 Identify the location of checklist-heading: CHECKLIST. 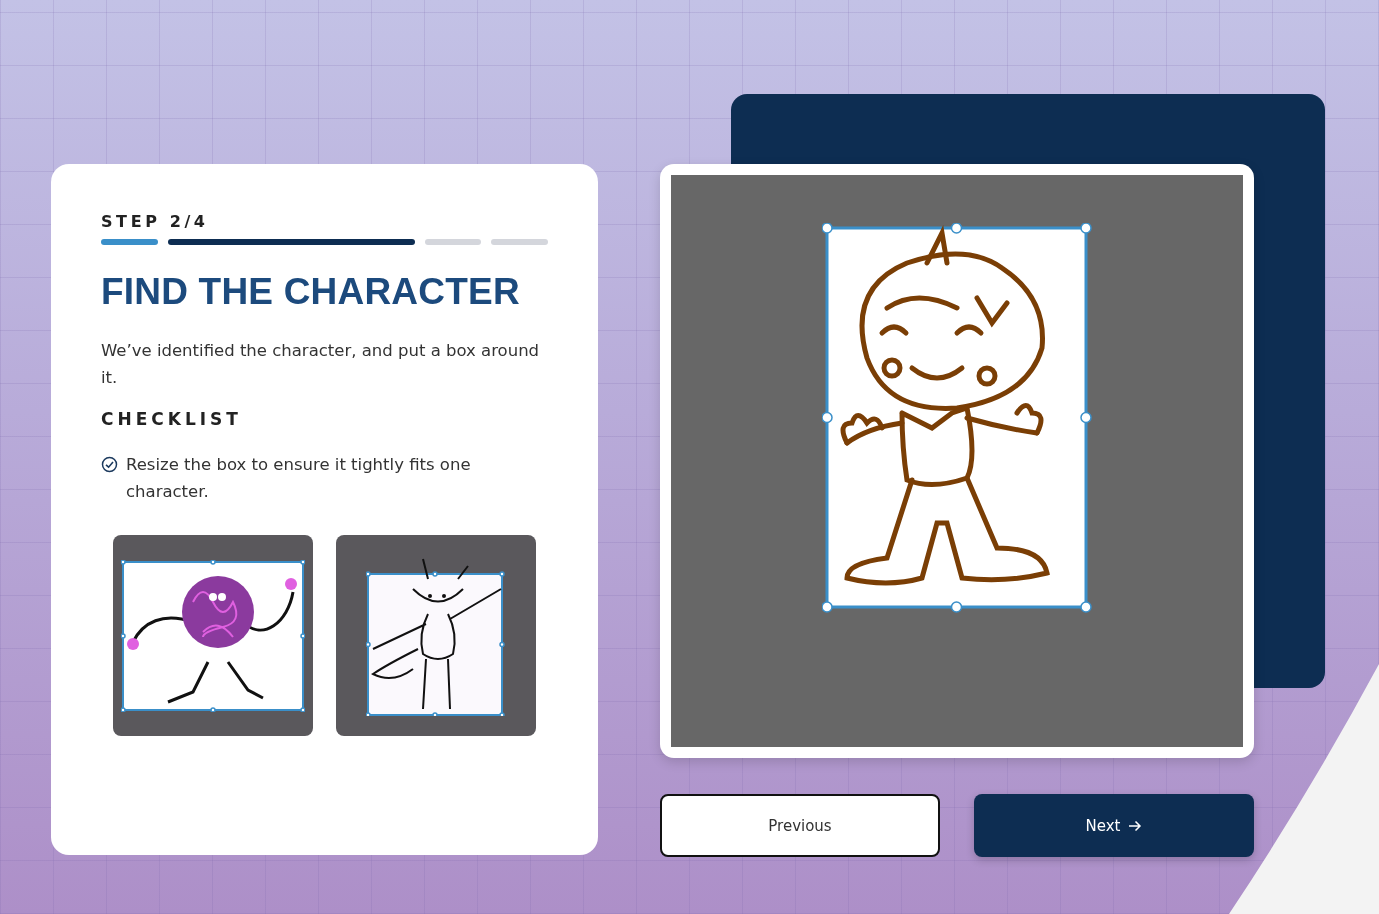
(172, 419).